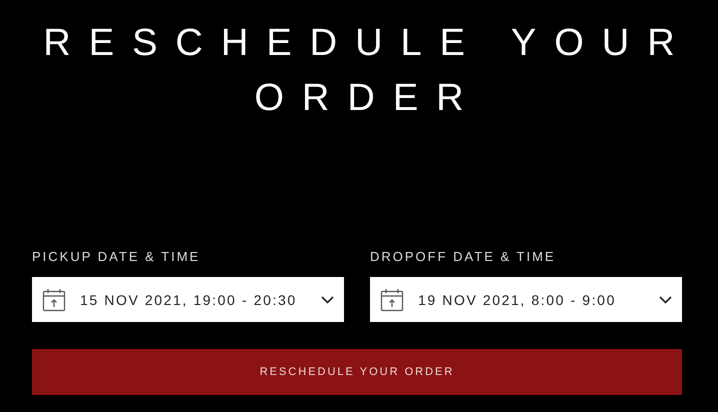  What do you see at coordinates (188, 299) in the screenshot?
I see `date-time-select: 15 NOV 2021, 19:00 - 20:30` at bounding box center [188, 299].